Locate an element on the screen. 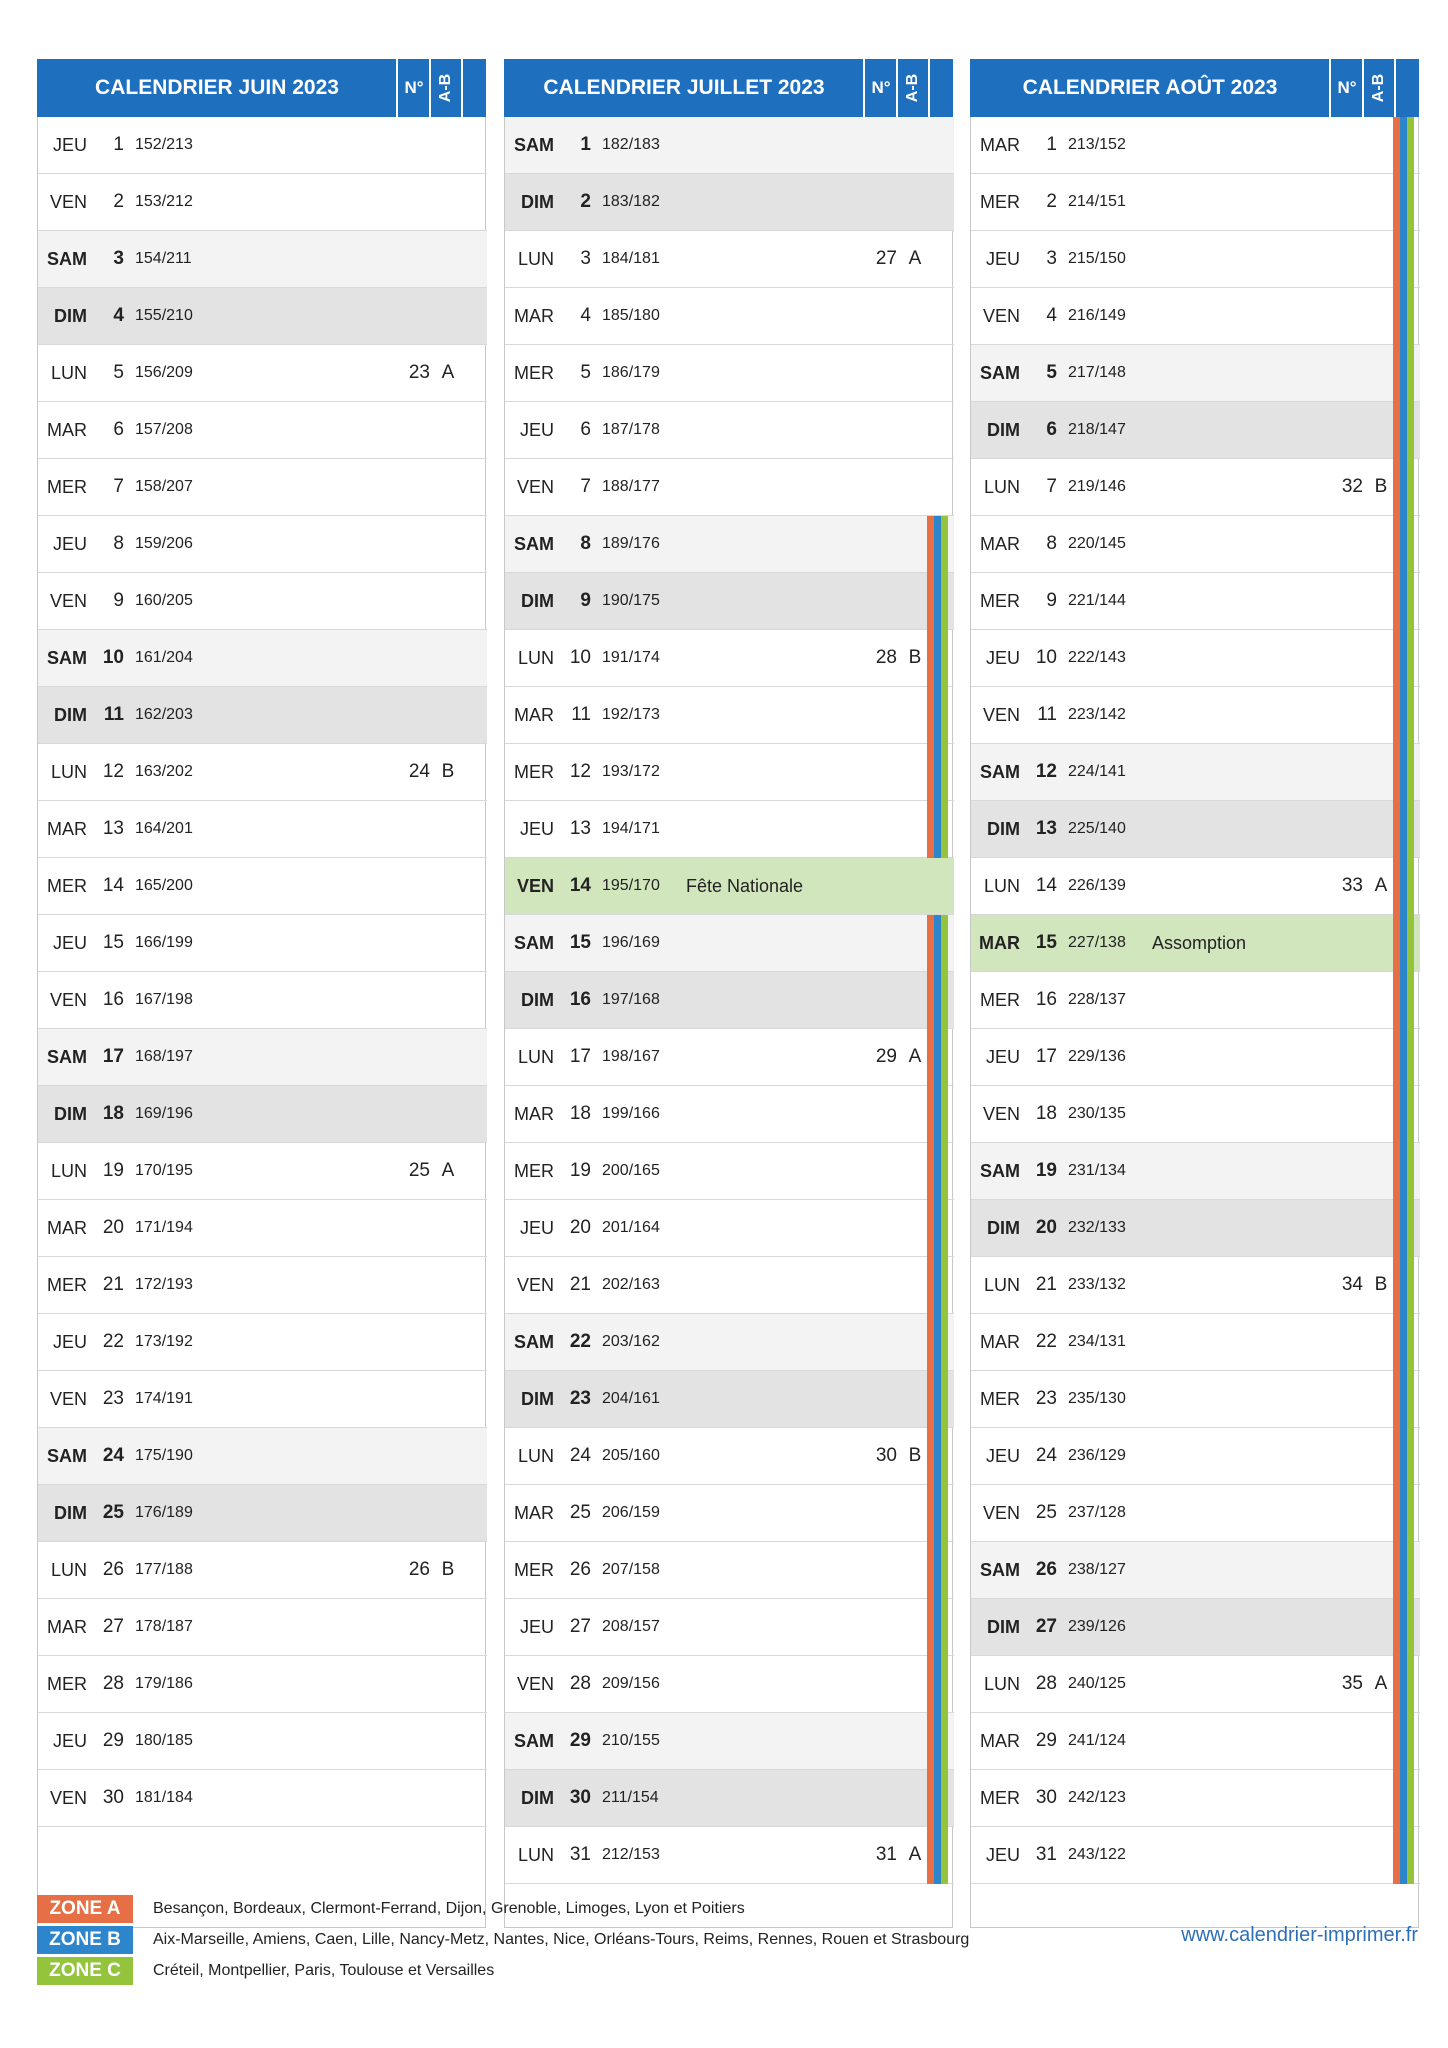  day-of-year: 166/199 is located at coordinates (164, 942).